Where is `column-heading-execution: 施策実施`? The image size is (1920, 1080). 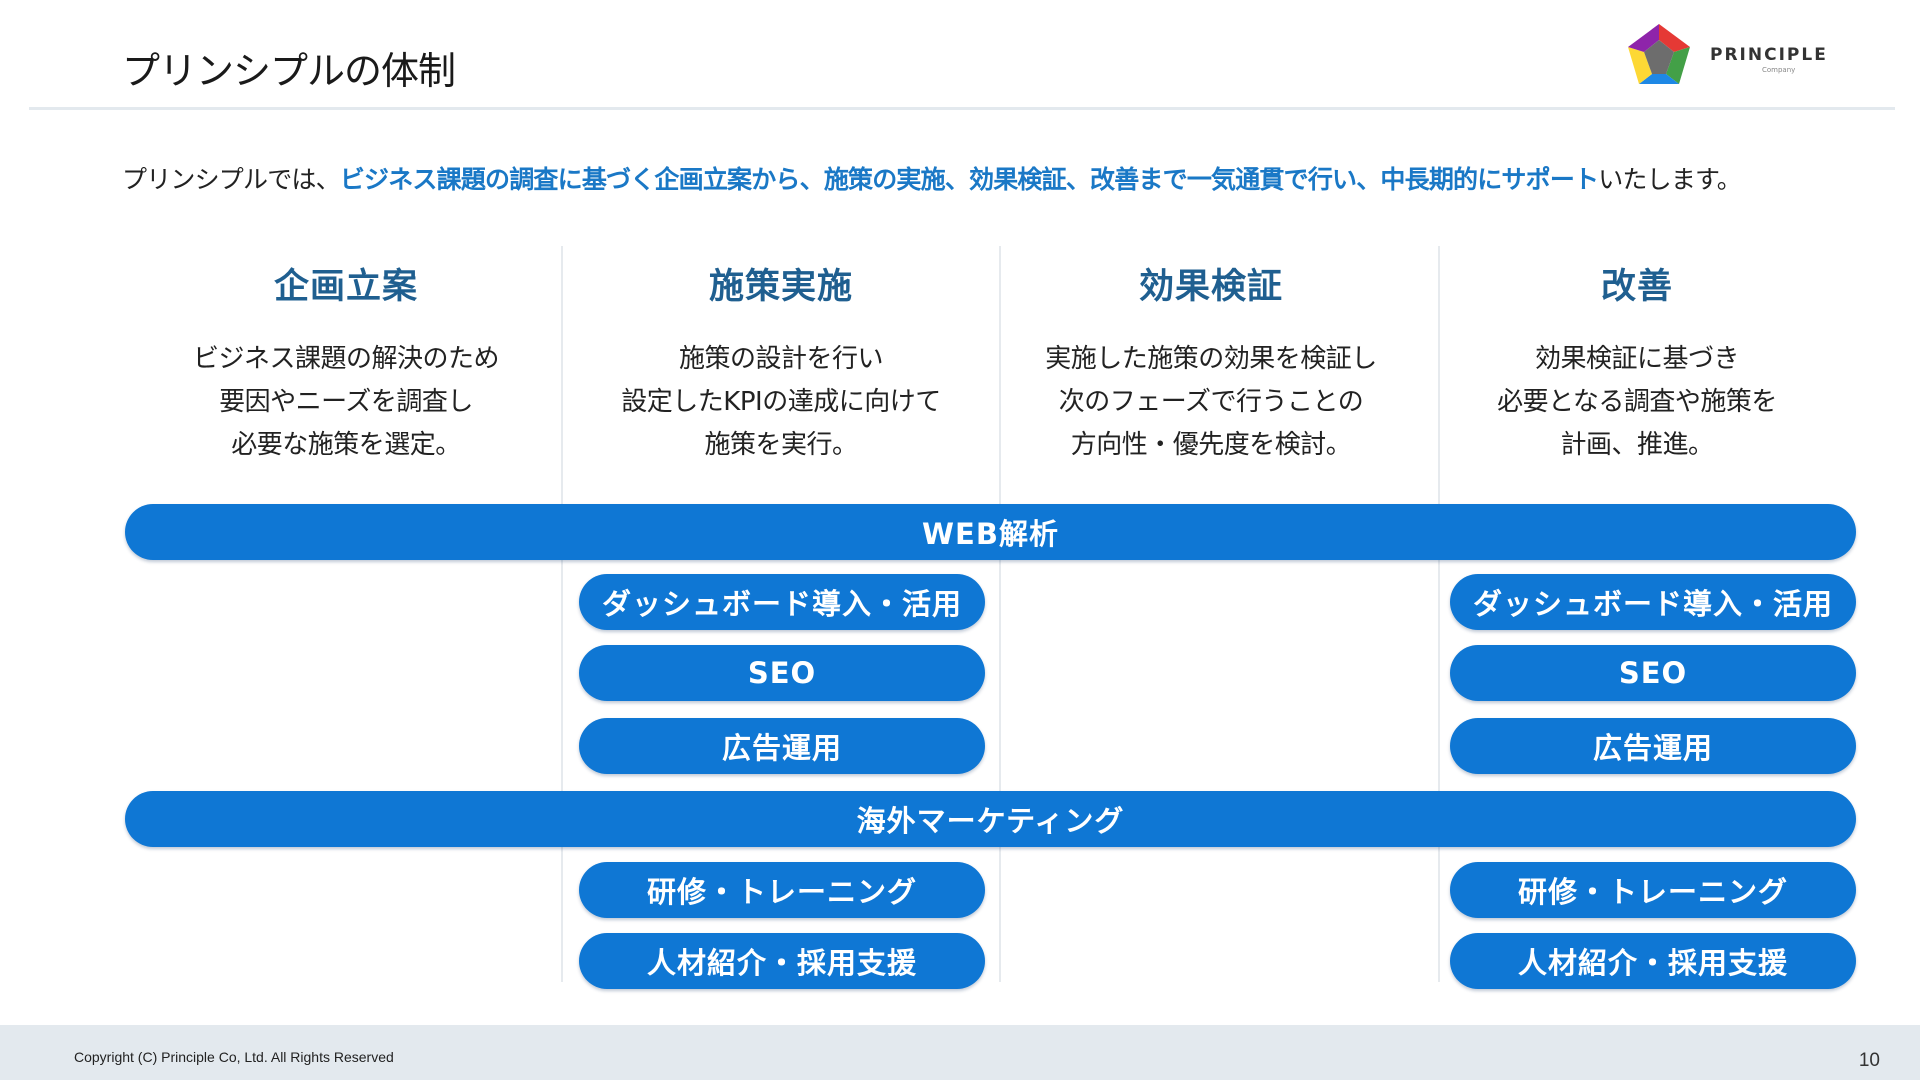 column-heading-execution: 施策実施 is located at coordinates (780, 287).